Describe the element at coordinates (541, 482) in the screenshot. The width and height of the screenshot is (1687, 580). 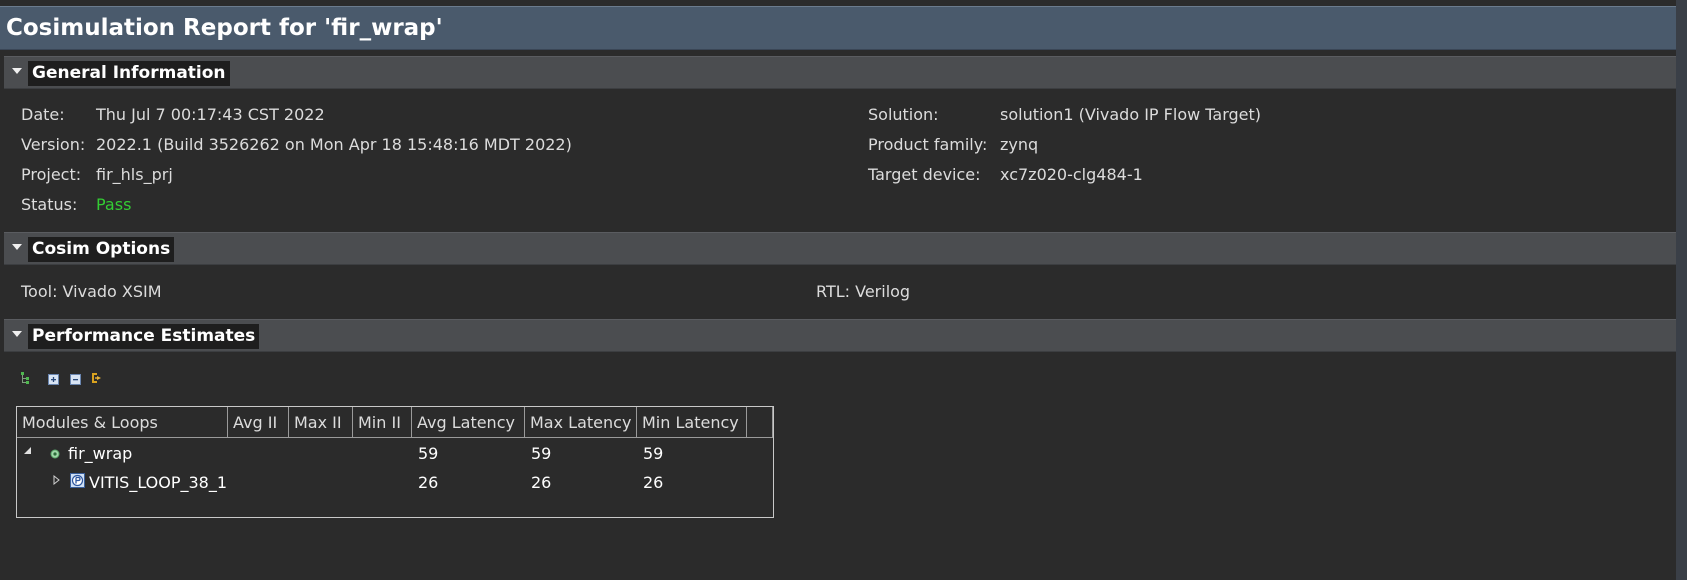
I see `row-max-latency: 26` at that location.